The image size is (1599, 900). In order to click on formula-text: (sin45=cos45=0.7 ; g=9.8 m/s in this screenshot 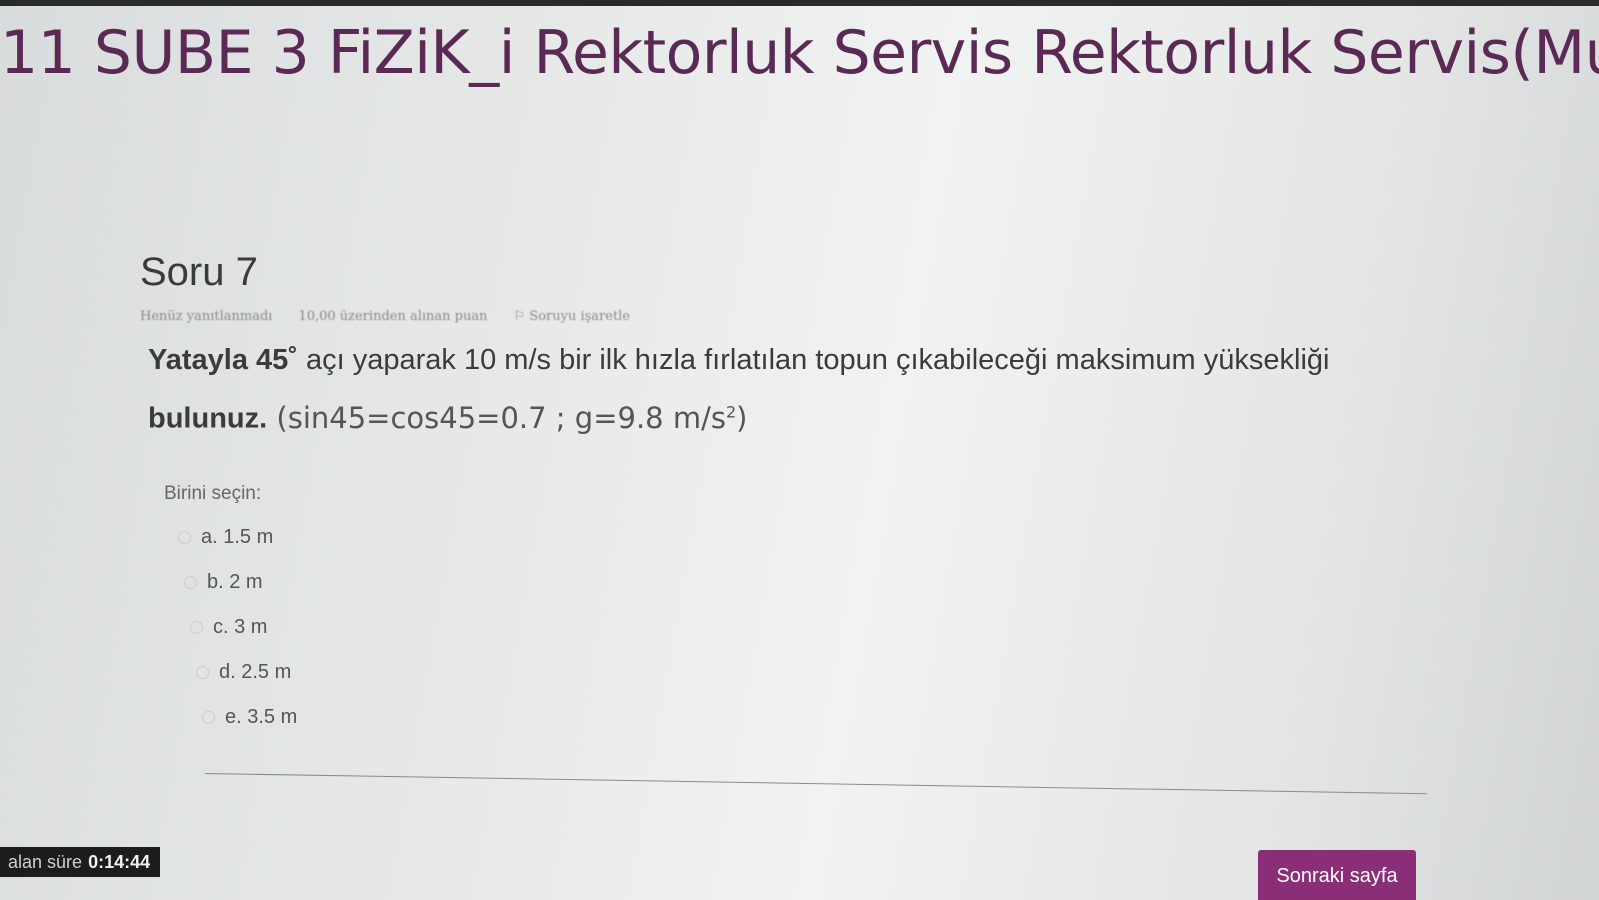, I will do `click(496, 417)`.